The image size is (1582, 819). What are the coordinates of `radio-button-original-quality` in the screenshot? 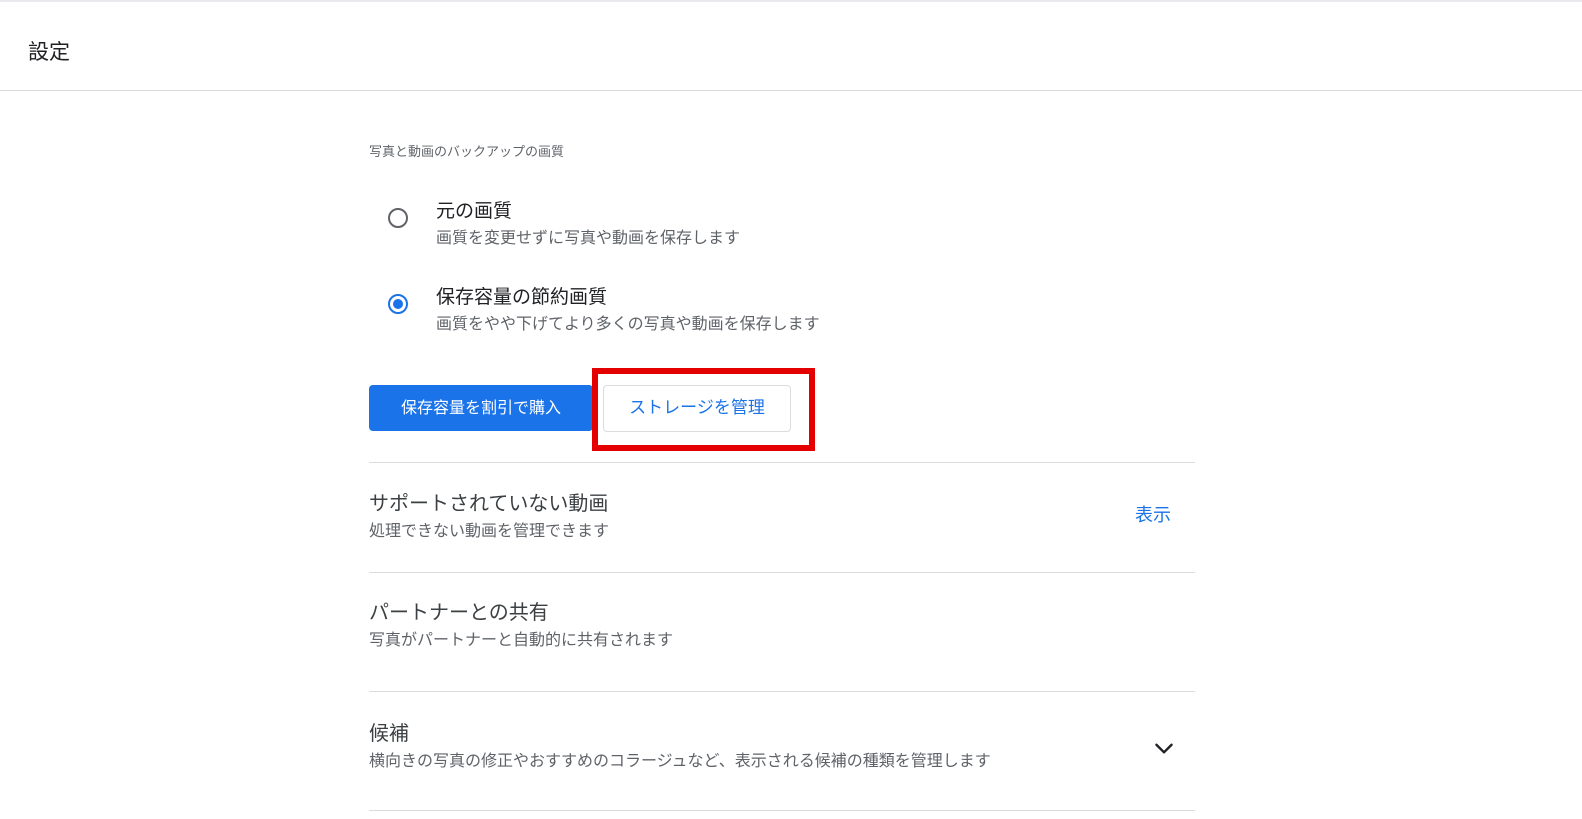 It's located at (398, 218).